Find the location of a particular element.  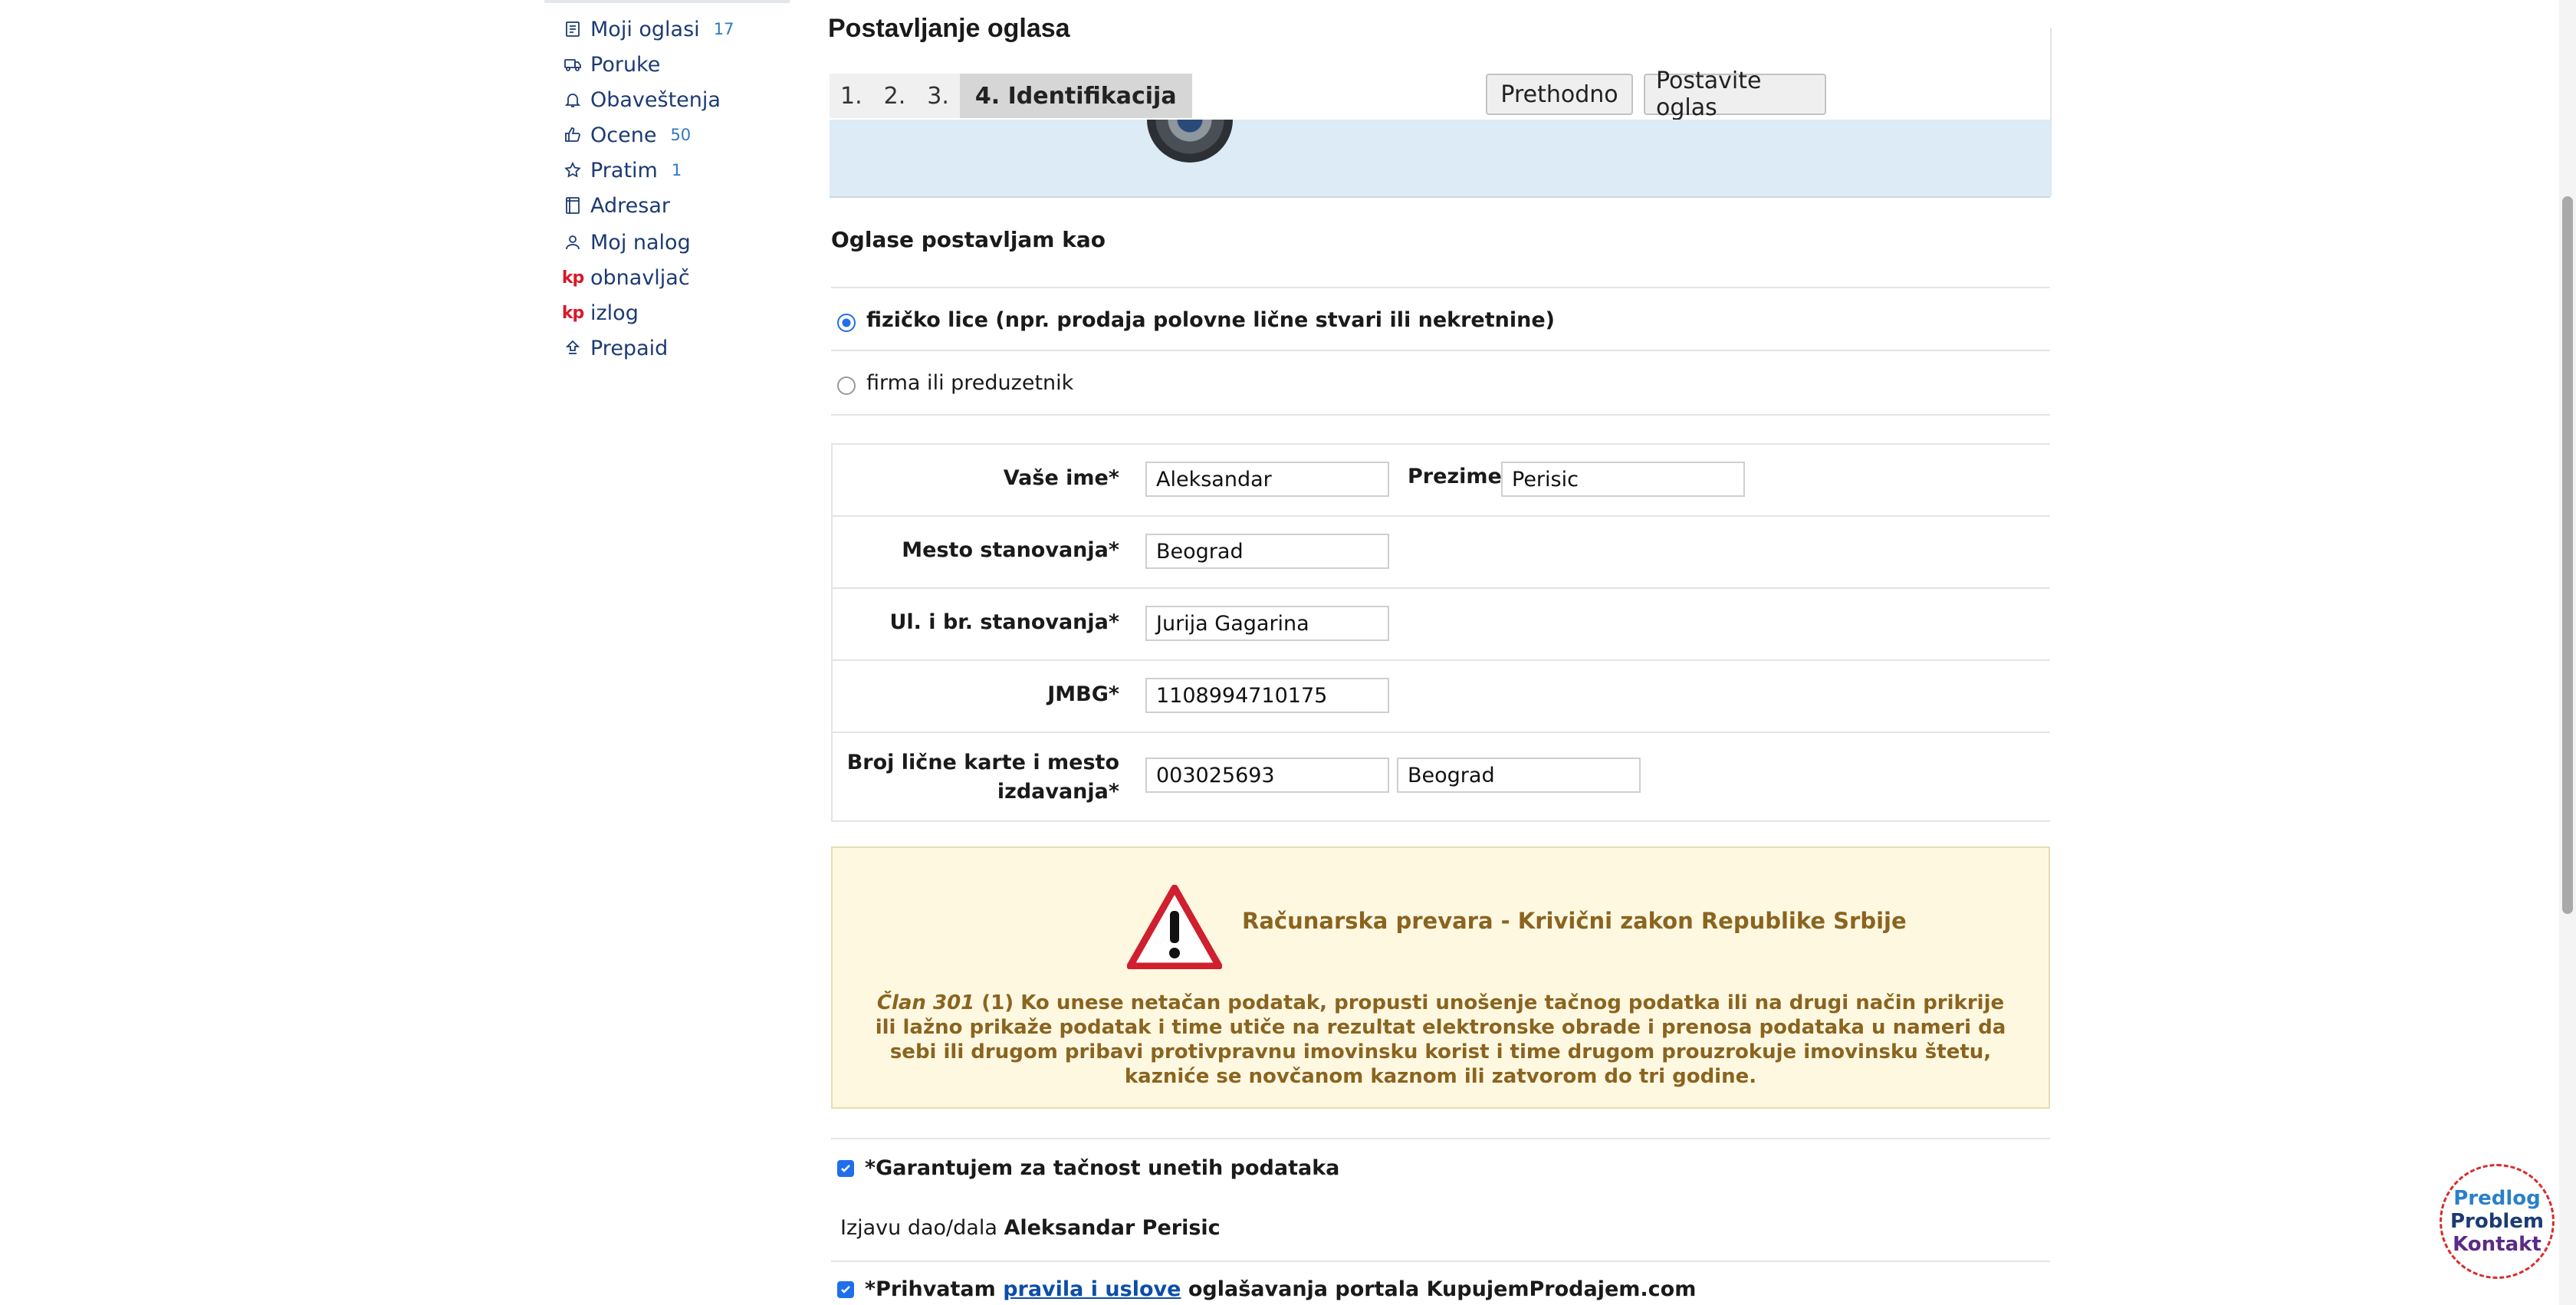

declaration-text: Izjavu dao/dala Aleksandar Perisic is located at coordinates (1030, 1228).